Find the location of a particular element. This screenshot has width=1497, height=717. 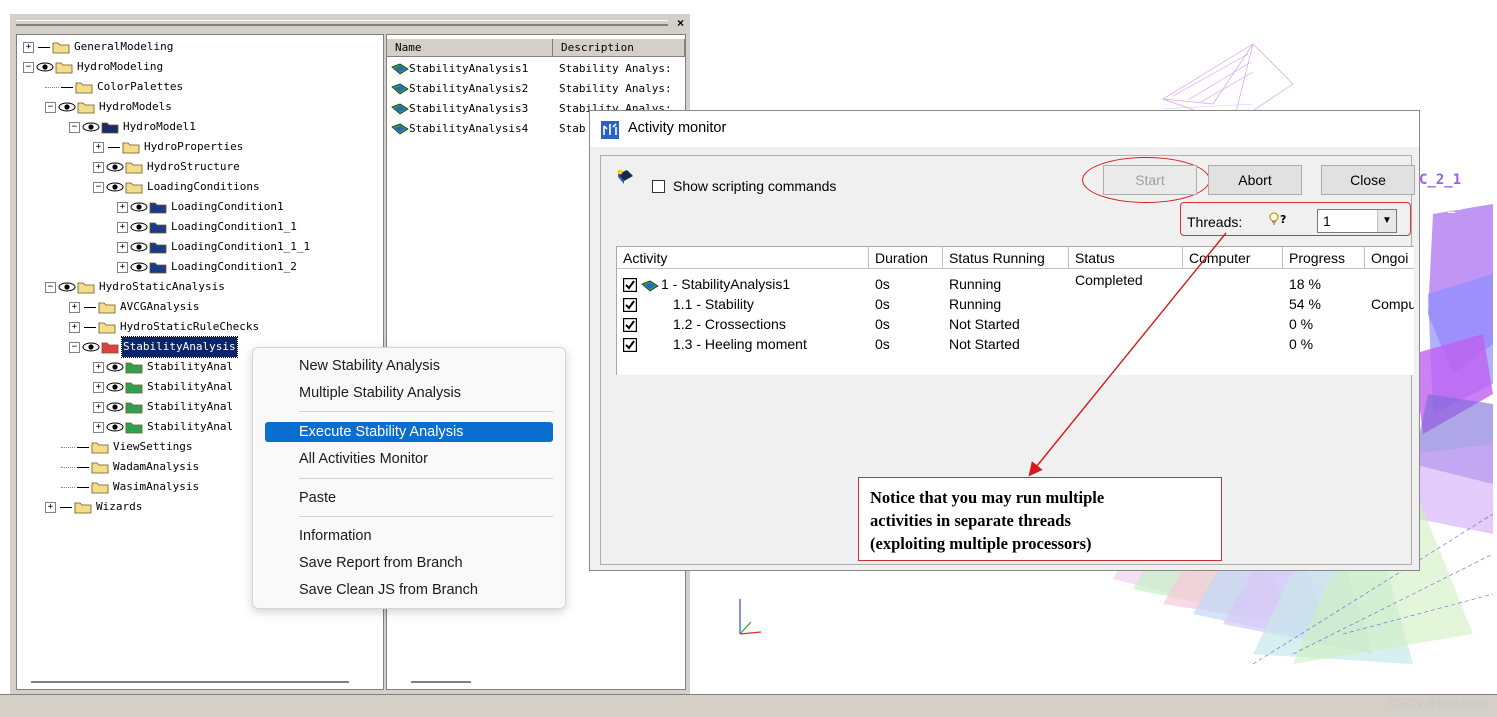

tree-node: WadamAnalysis is located at coordinates (130, 467).